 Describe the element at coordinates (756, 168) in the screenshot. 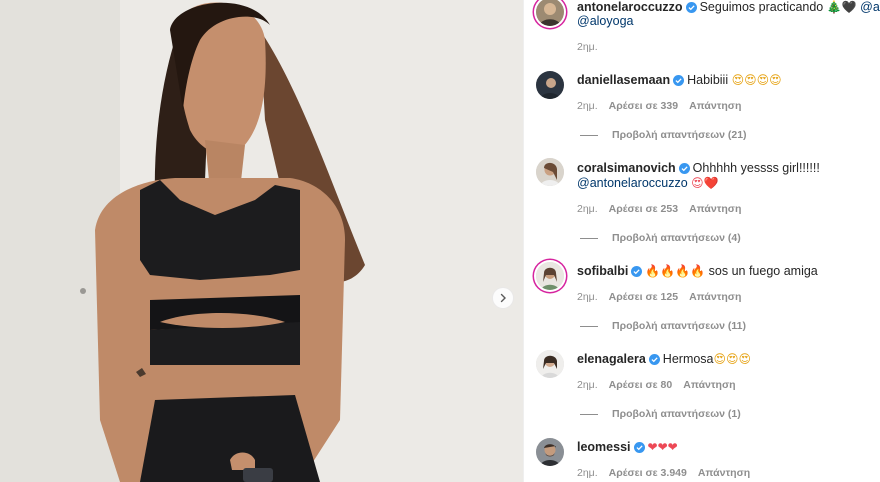

I see `comment-text: Ohhhhh yessss girl!!!!!!` at that location.